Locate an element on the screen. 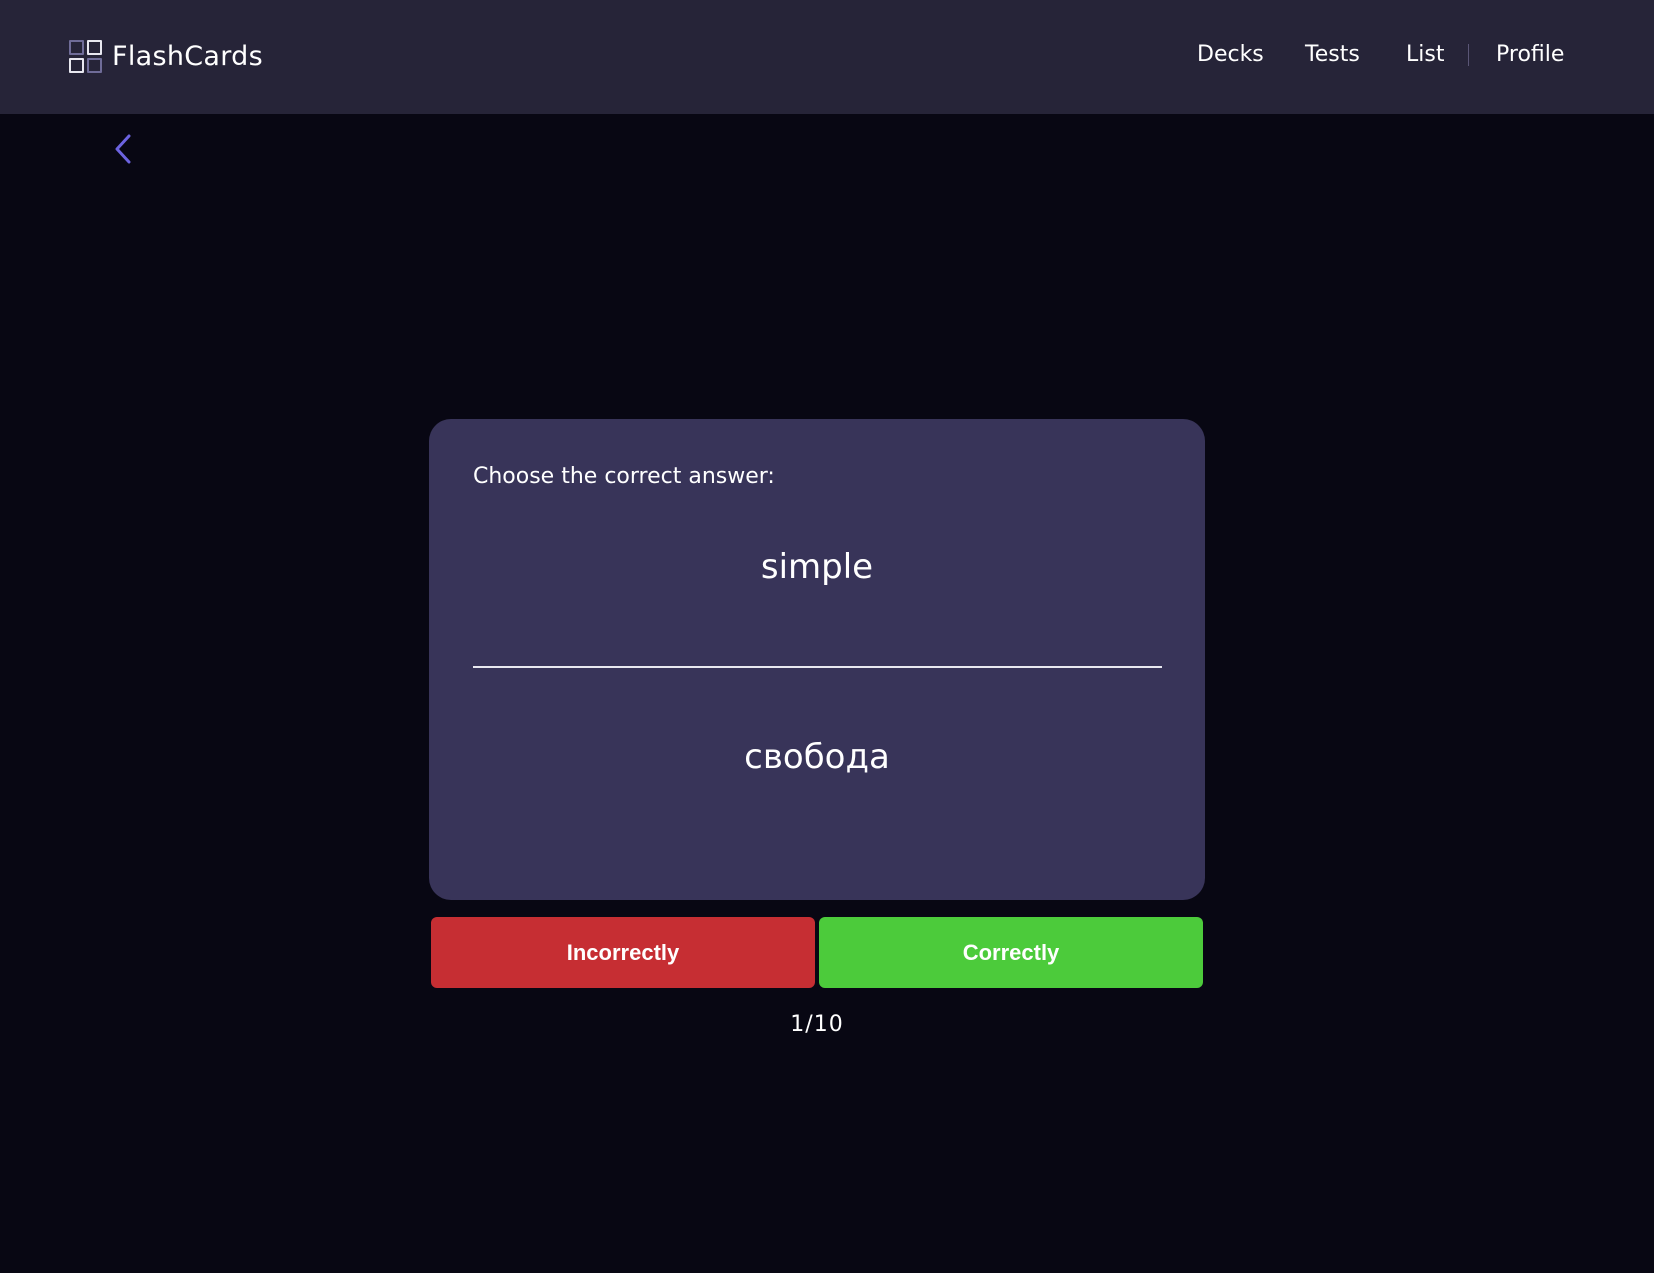  chevron-left-icon is located at coordinates (123, 149).